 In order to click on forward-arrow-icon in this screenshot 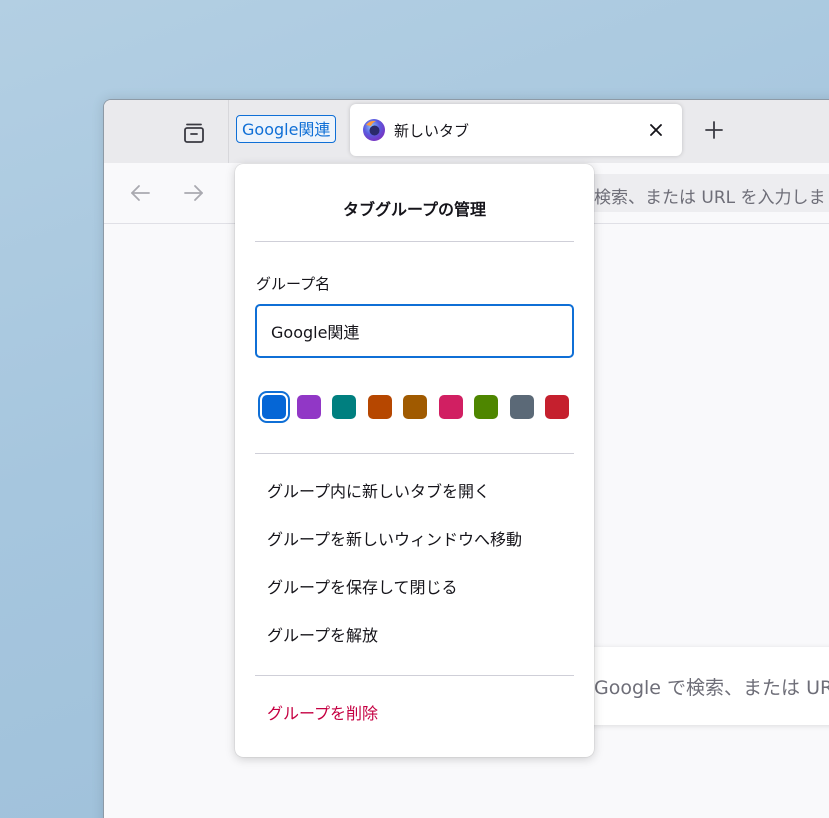, I will do `click(193, 193)`.